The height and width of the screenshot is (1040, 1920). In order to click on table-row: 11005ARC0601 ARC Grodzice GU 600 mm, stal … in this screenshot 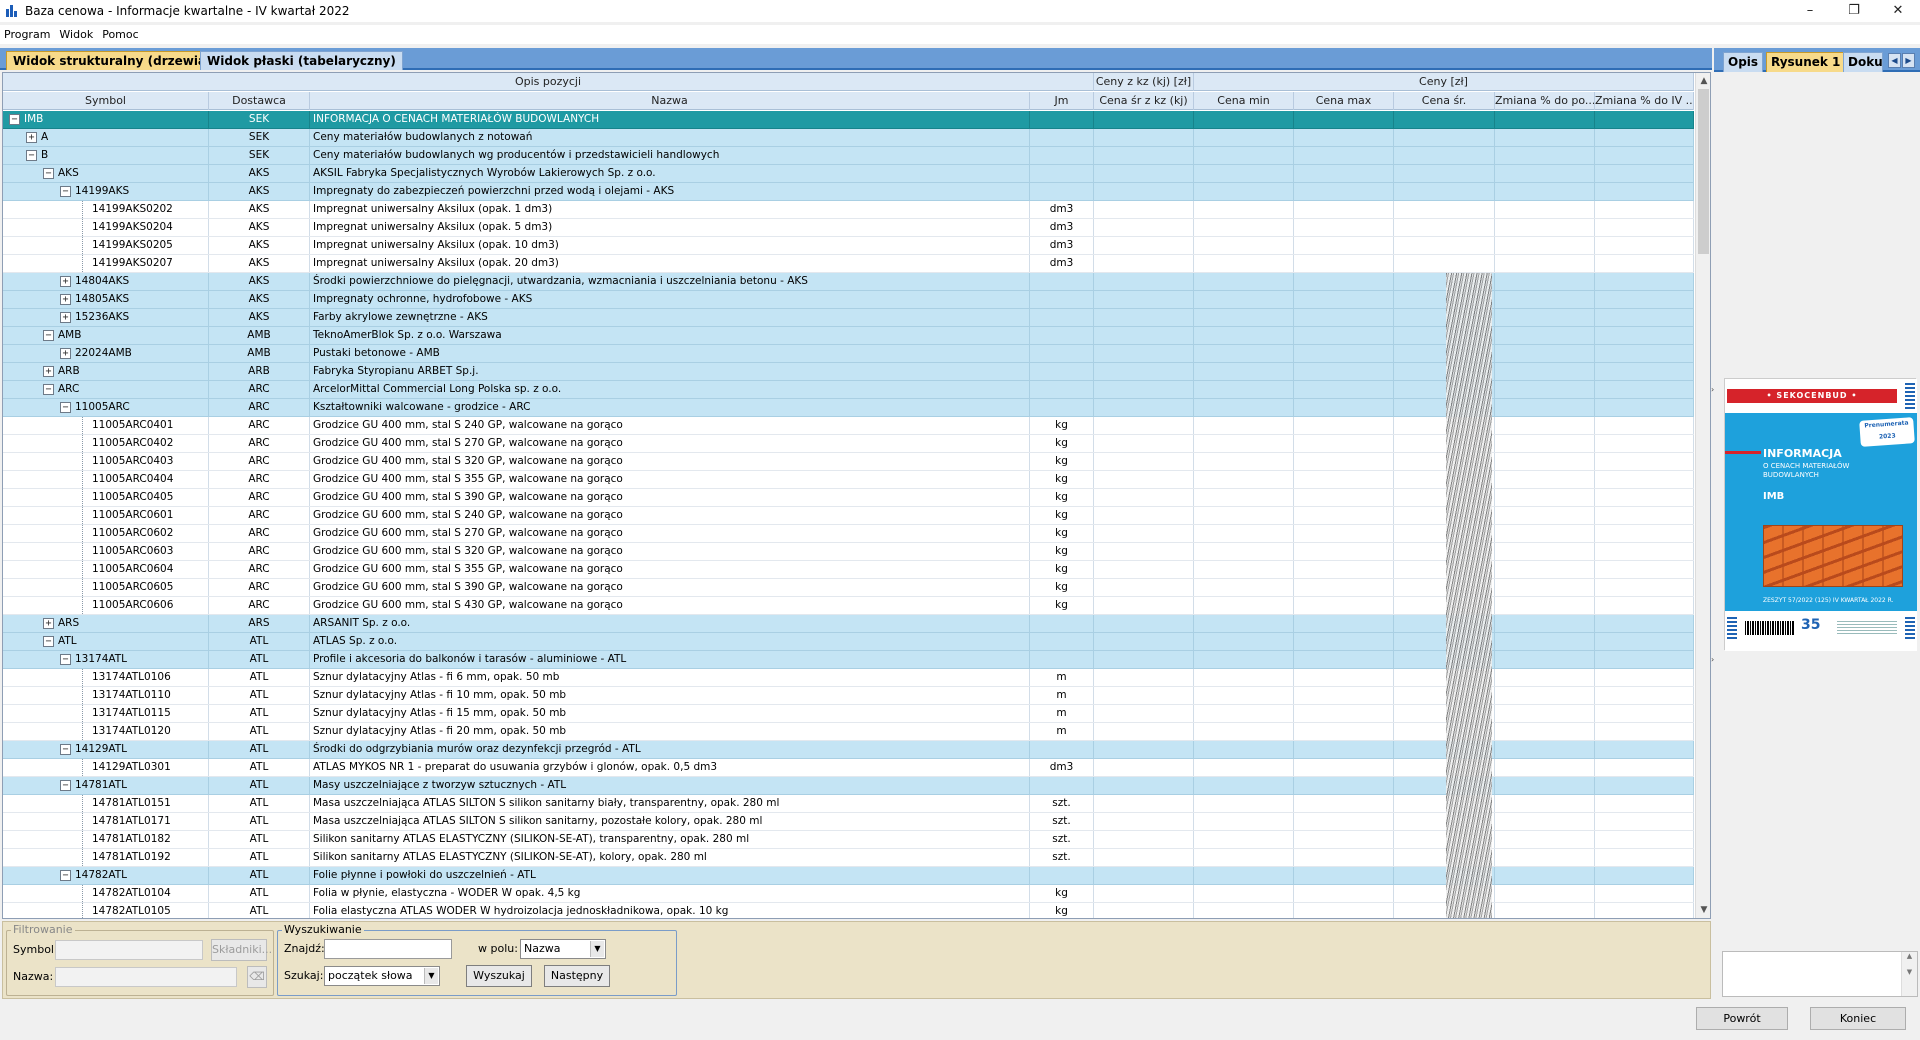, I will do `click(848, 516)`.